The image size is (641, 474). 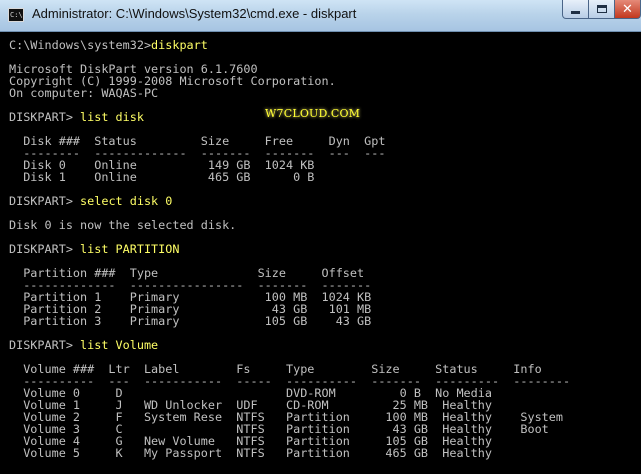 What do you see at coordinates (16, 15) in the screenshot?
I see `cmd-icon: C:\` at bounding box center [16, 15].